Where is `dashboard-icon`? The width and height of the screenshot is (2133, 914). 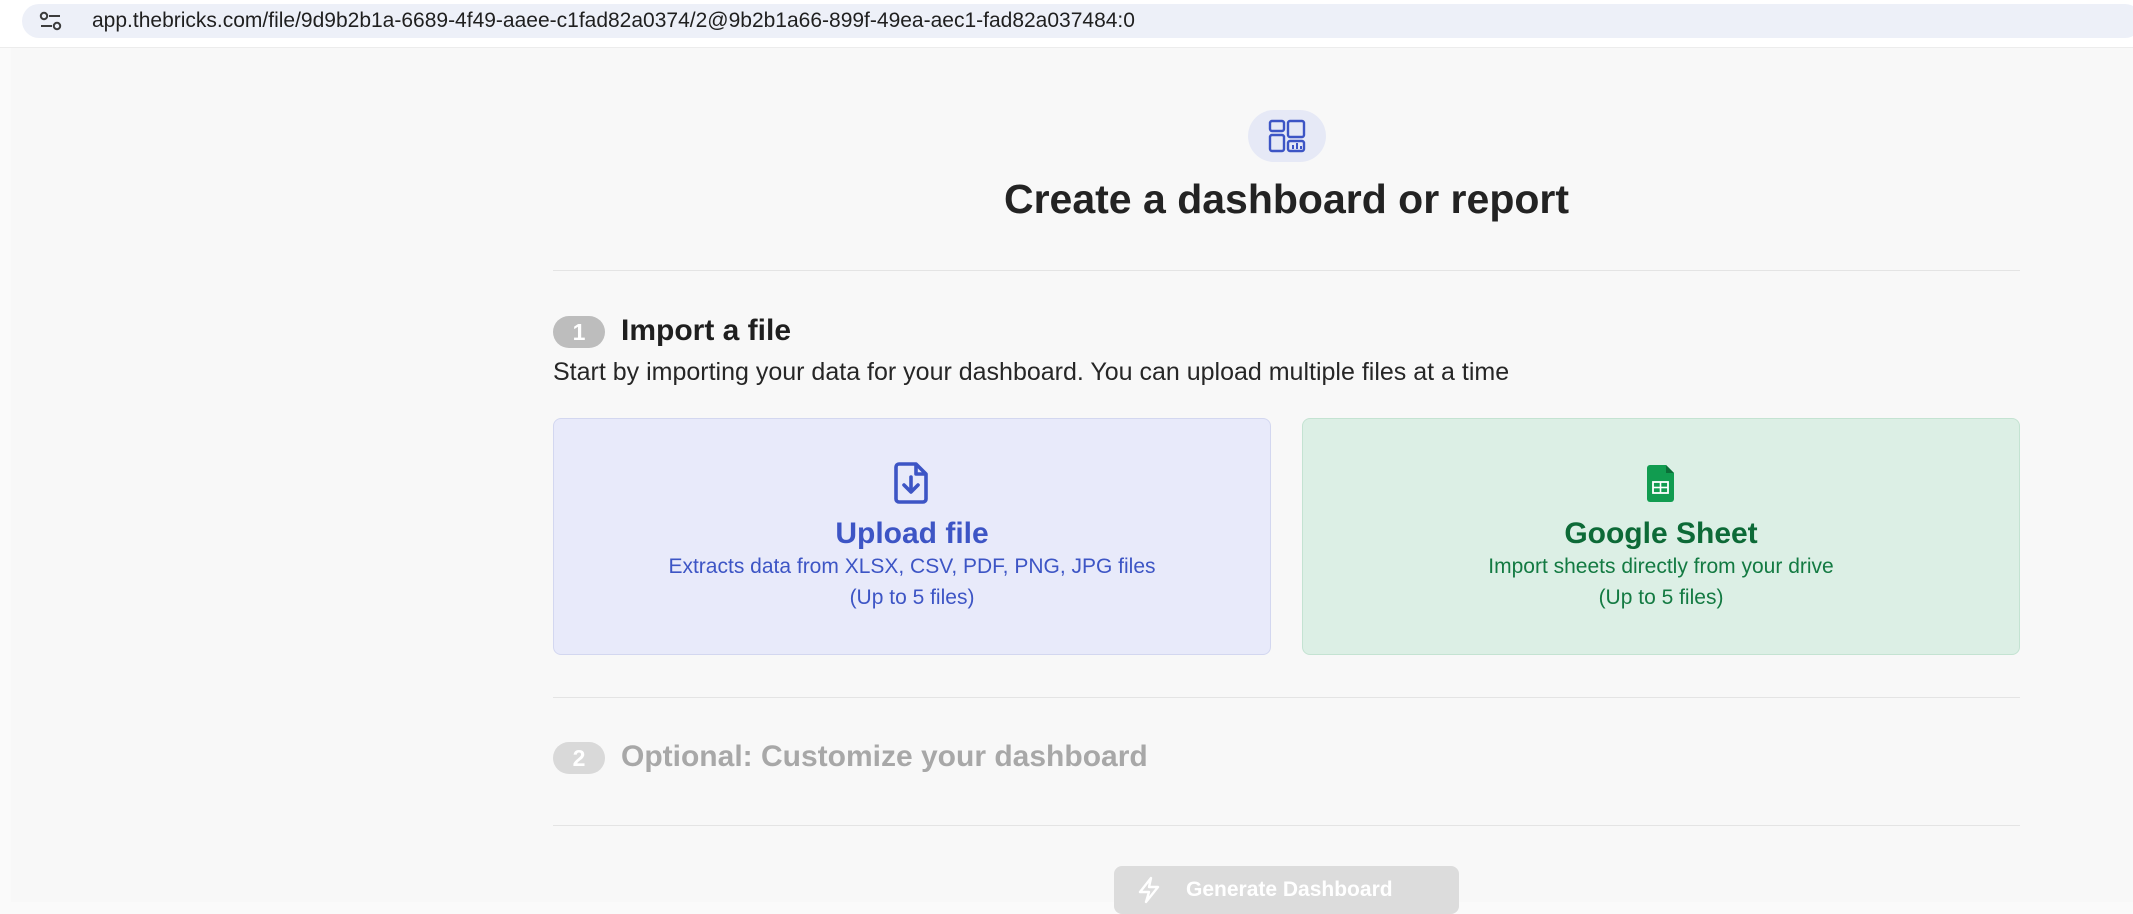 dashboard-icon is located at coordinates (1287, 136).